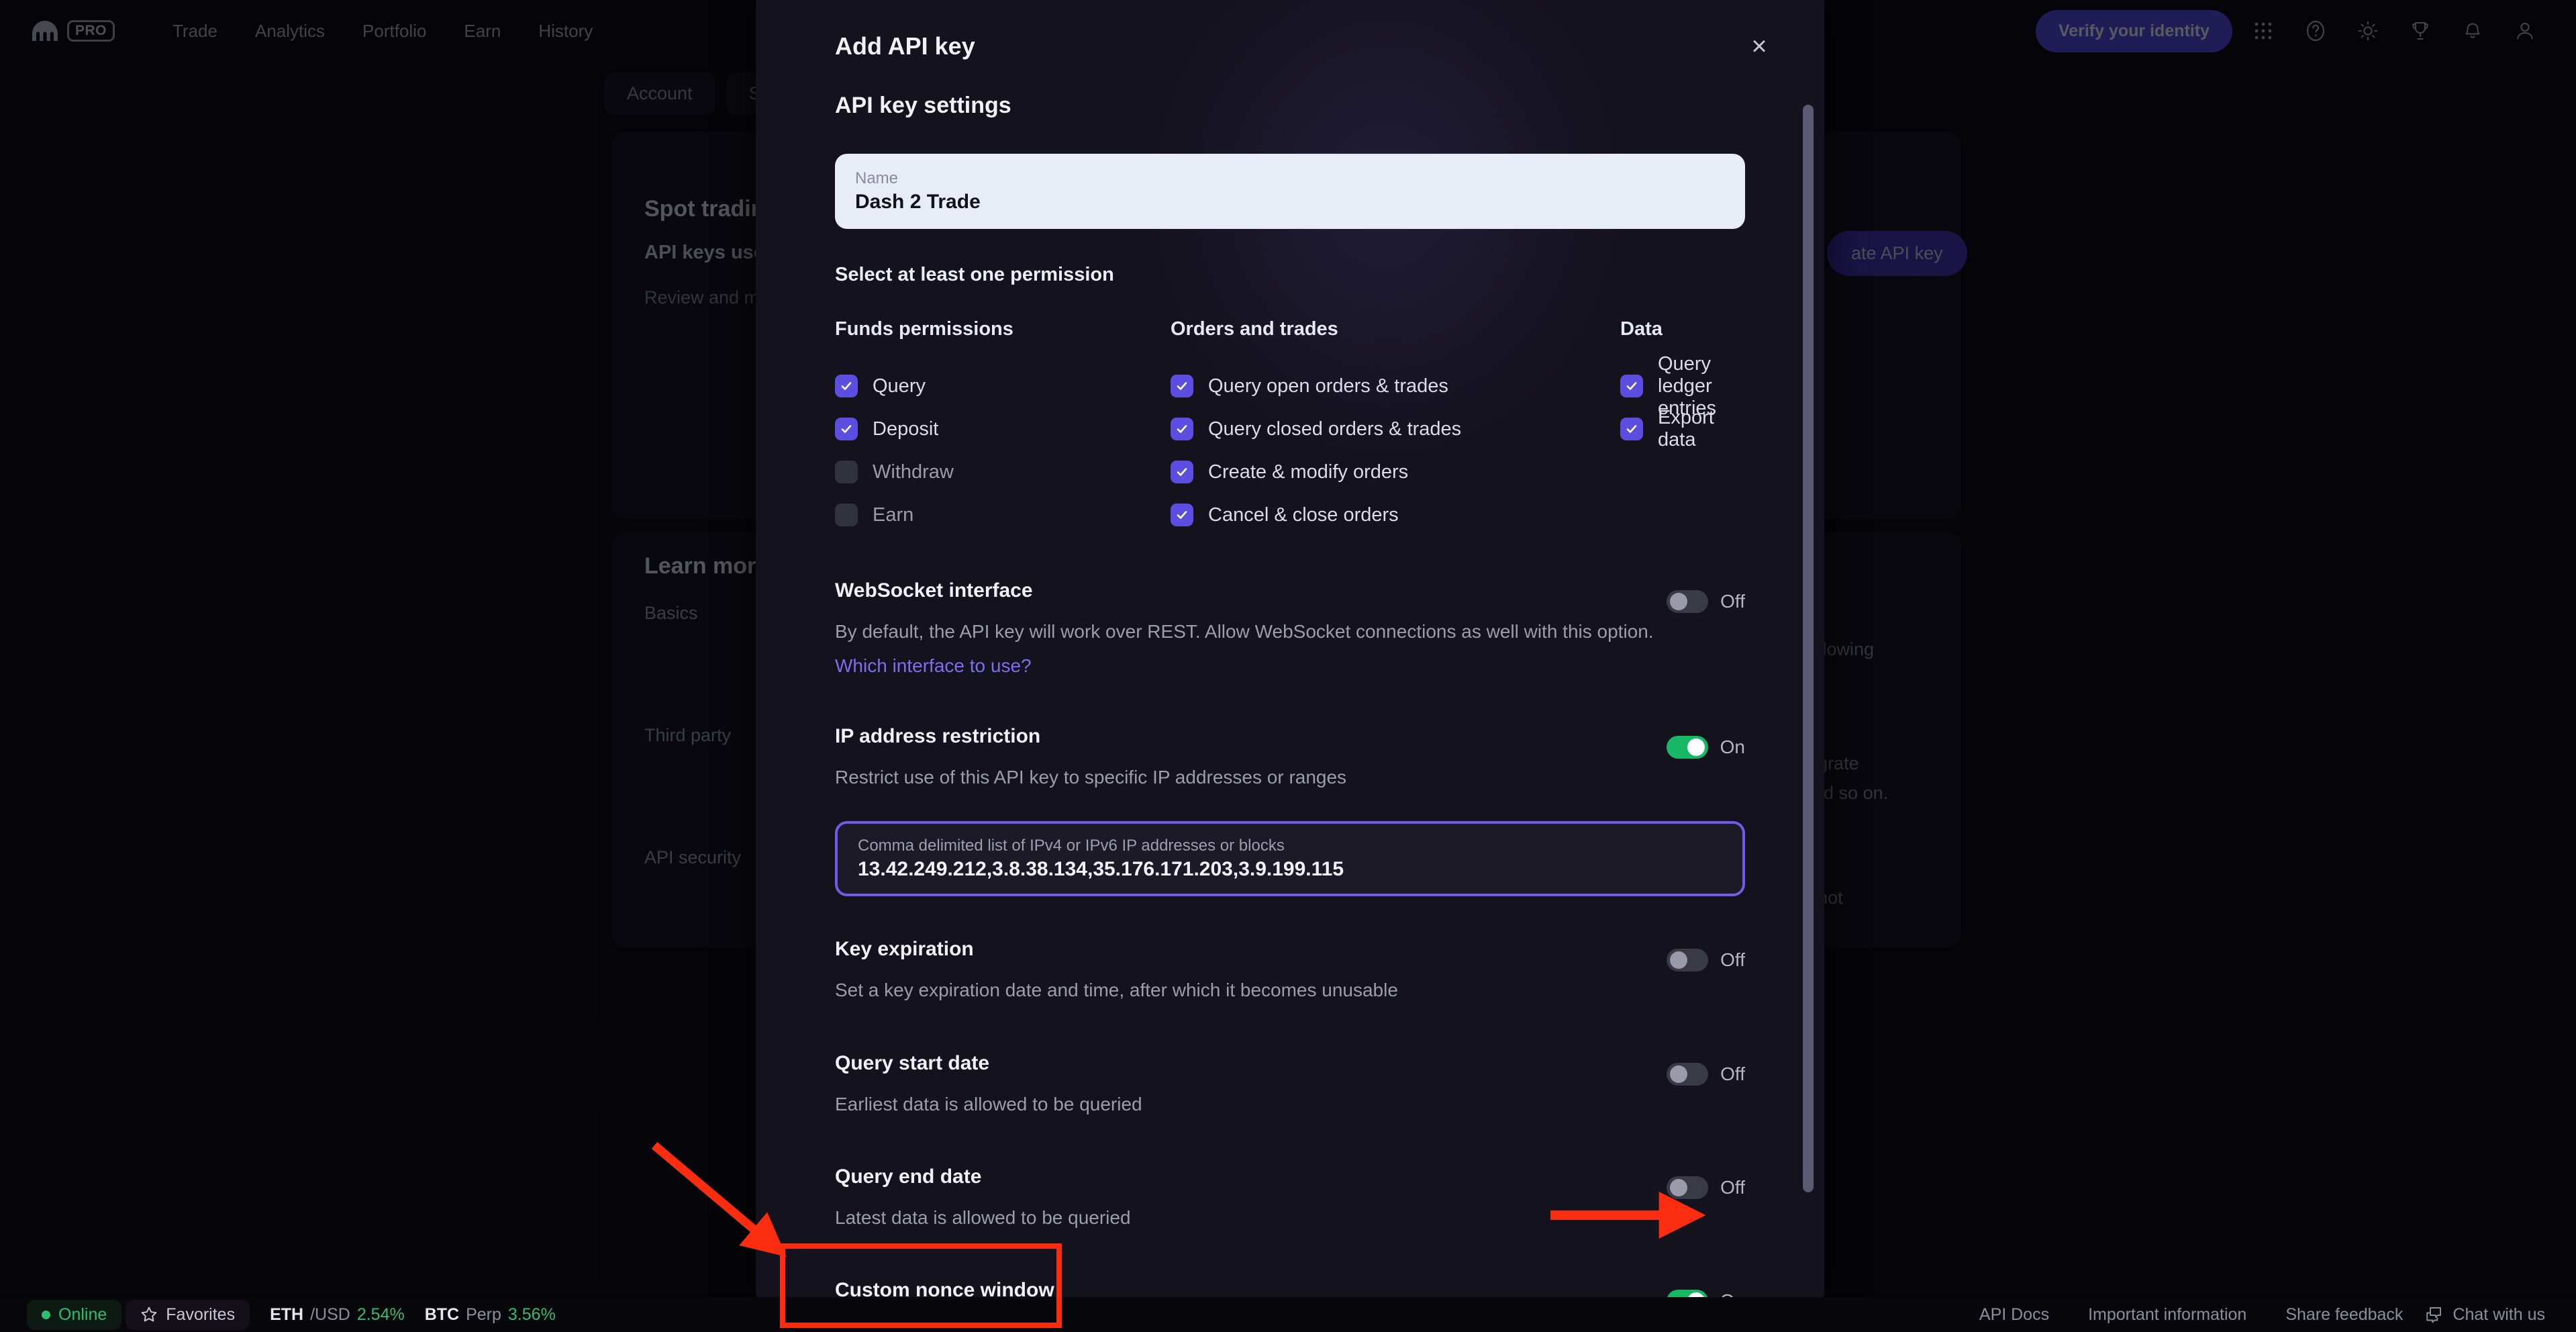 The image size is (2576, 1332). Describe the element at coordinates (2014, 1315) in the screenshot. I see `api-docs-link: API Docs` at that location.